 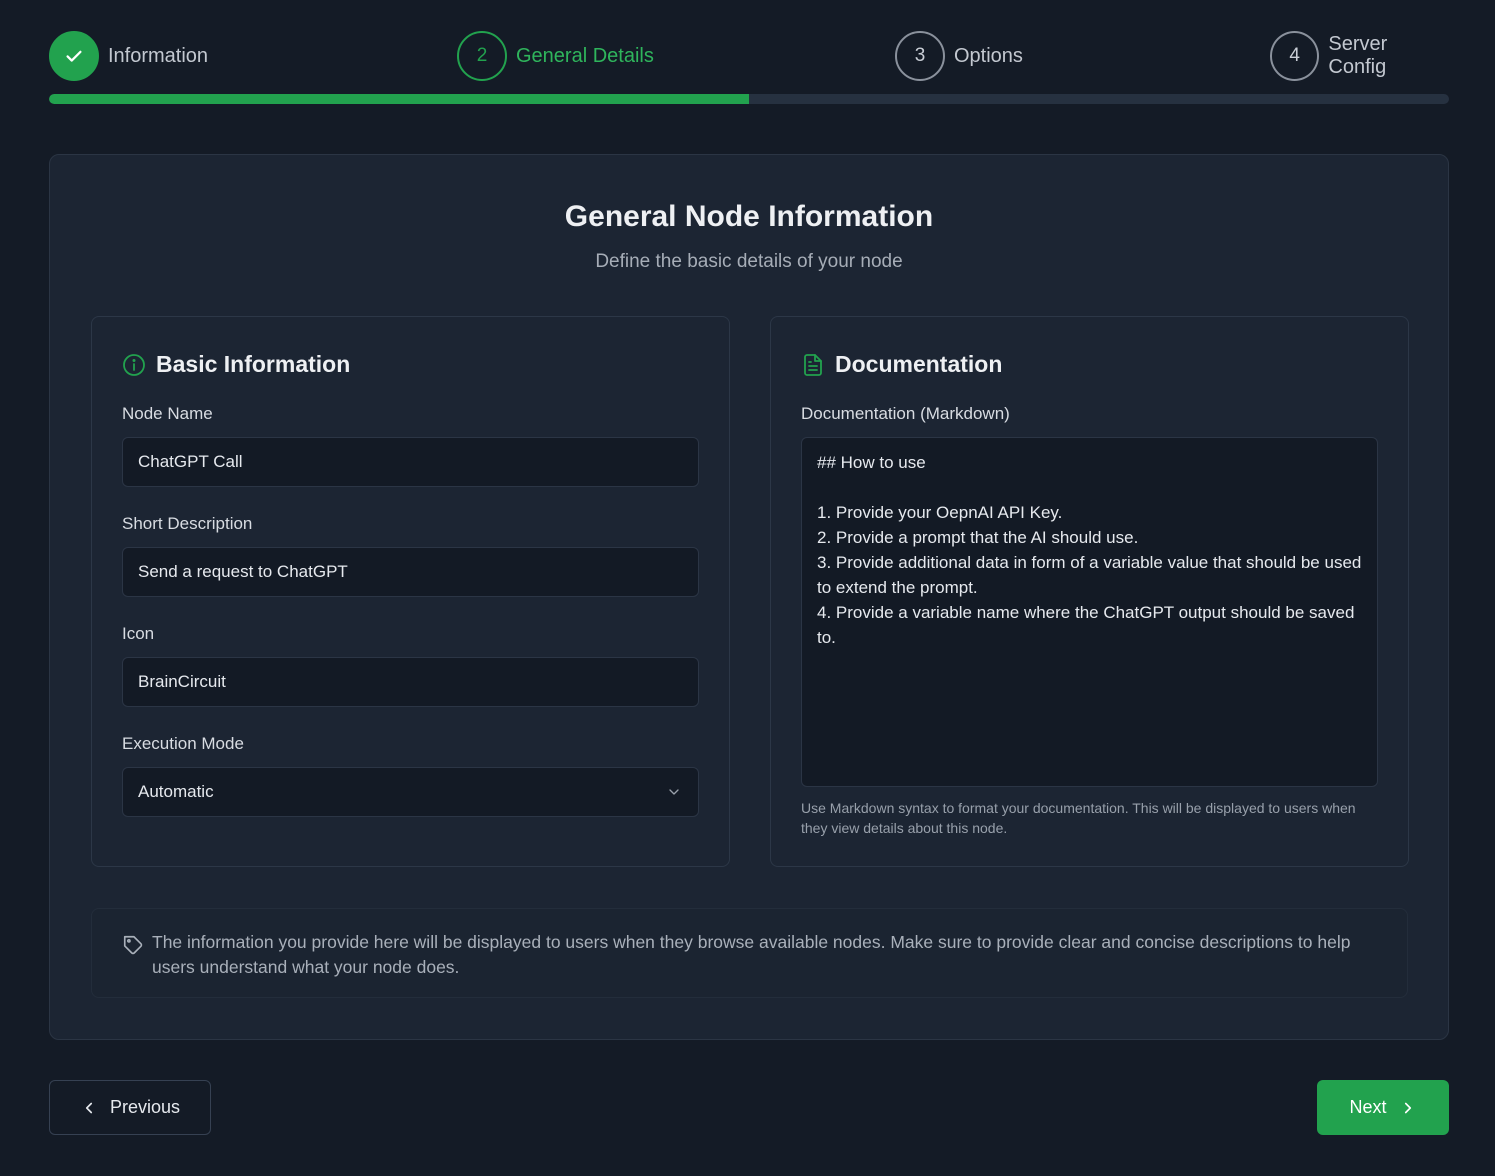 What do you see at coordinates (138, 633) in the screenshot?
I see `icon-label: Icon` at bounding box center [138, 633].